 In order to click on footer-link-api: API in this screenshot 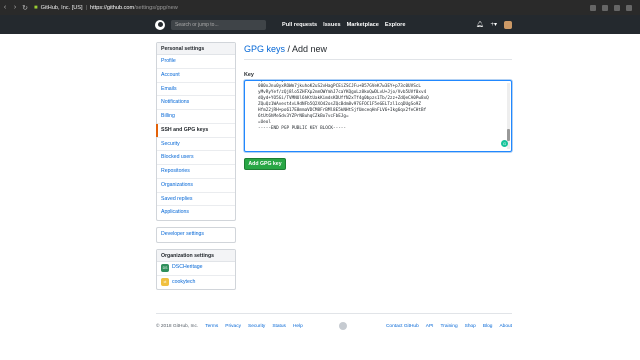, I will do `click(430, 326)`.